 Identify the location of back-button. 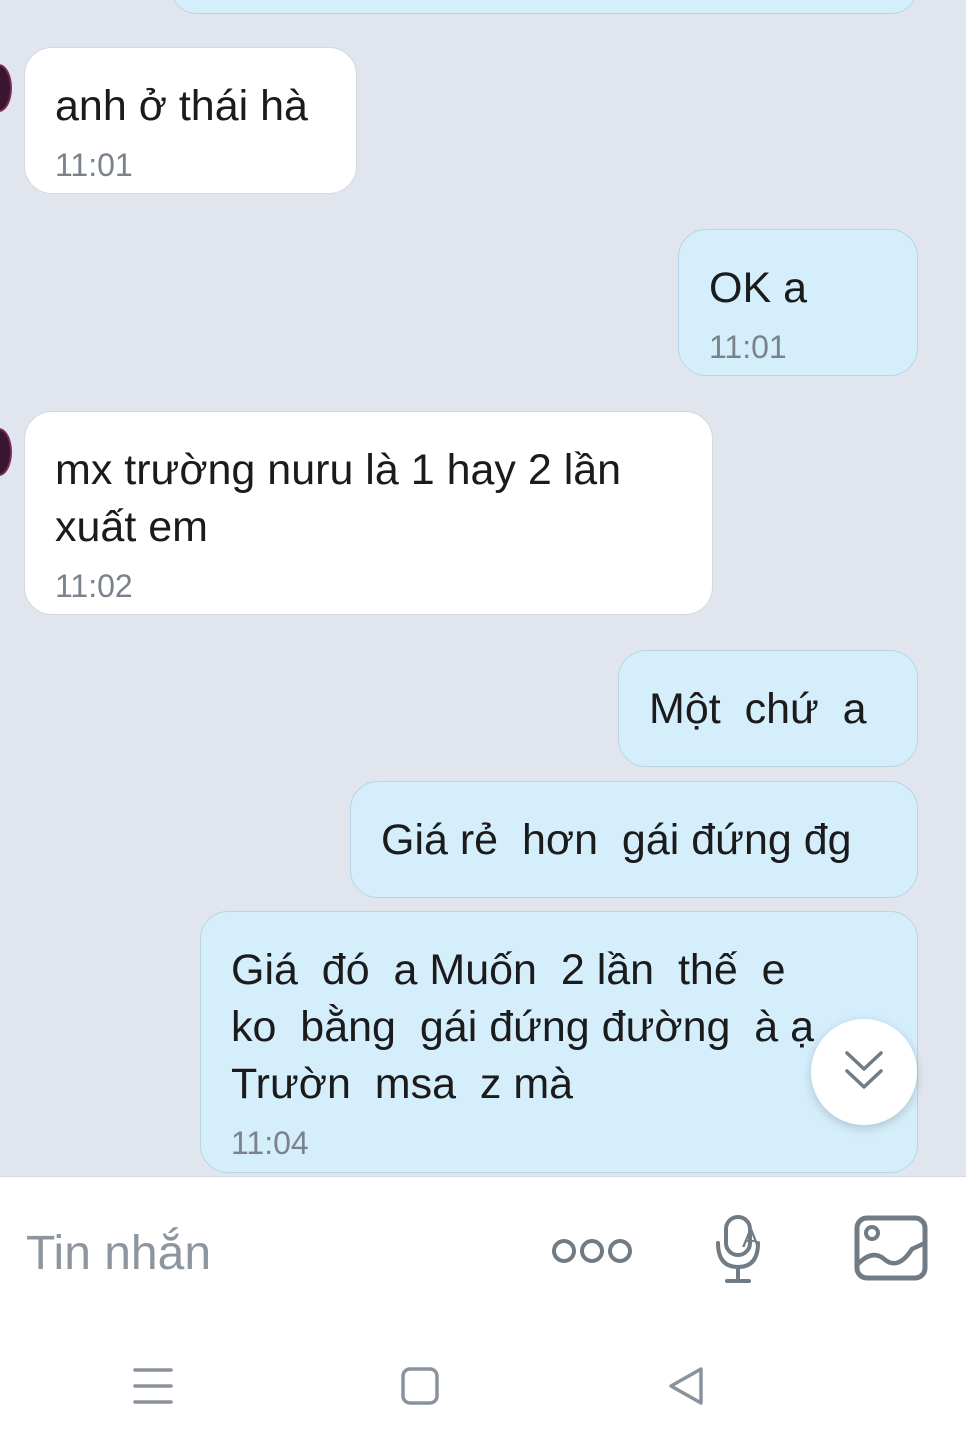
(686, 1386).